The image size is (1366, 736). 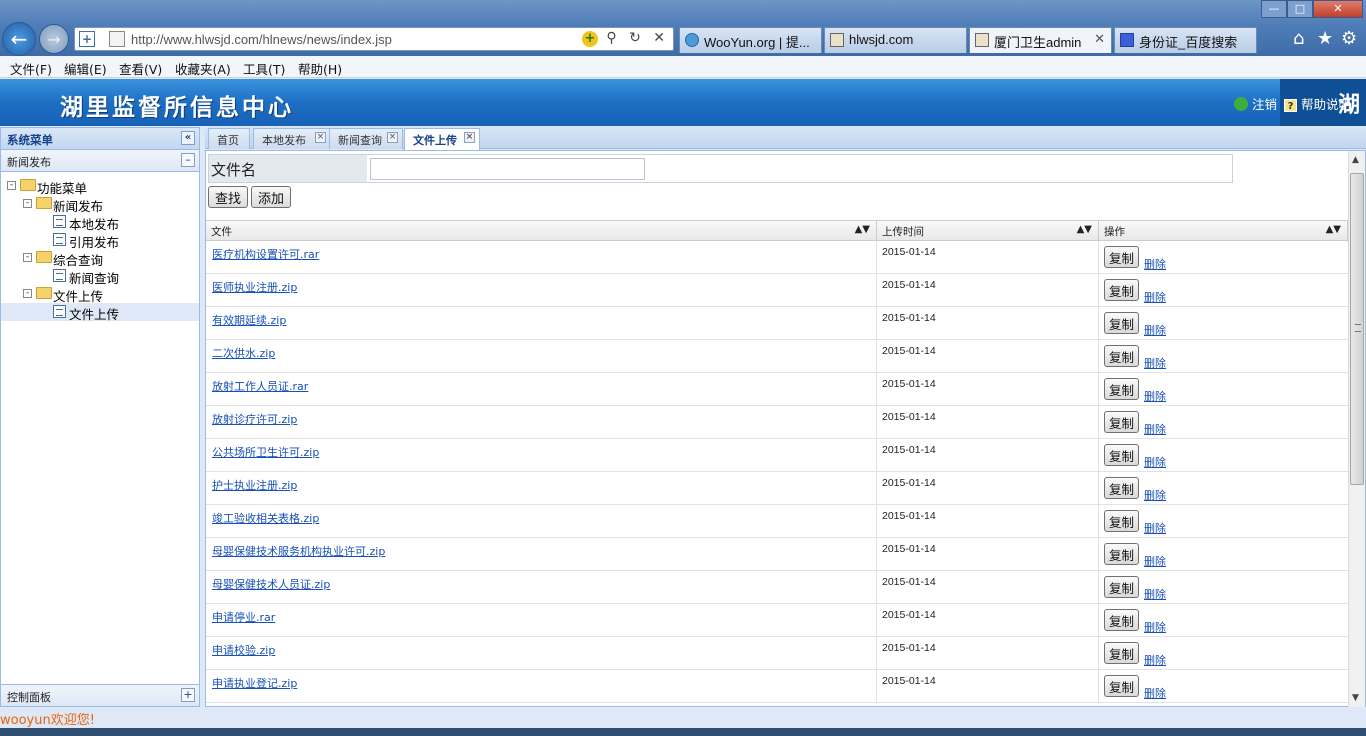 What do you see at coordinates (188, 695) in the screenshot?
I see `expand-section-icon: +` at bounding box center [188, 695].